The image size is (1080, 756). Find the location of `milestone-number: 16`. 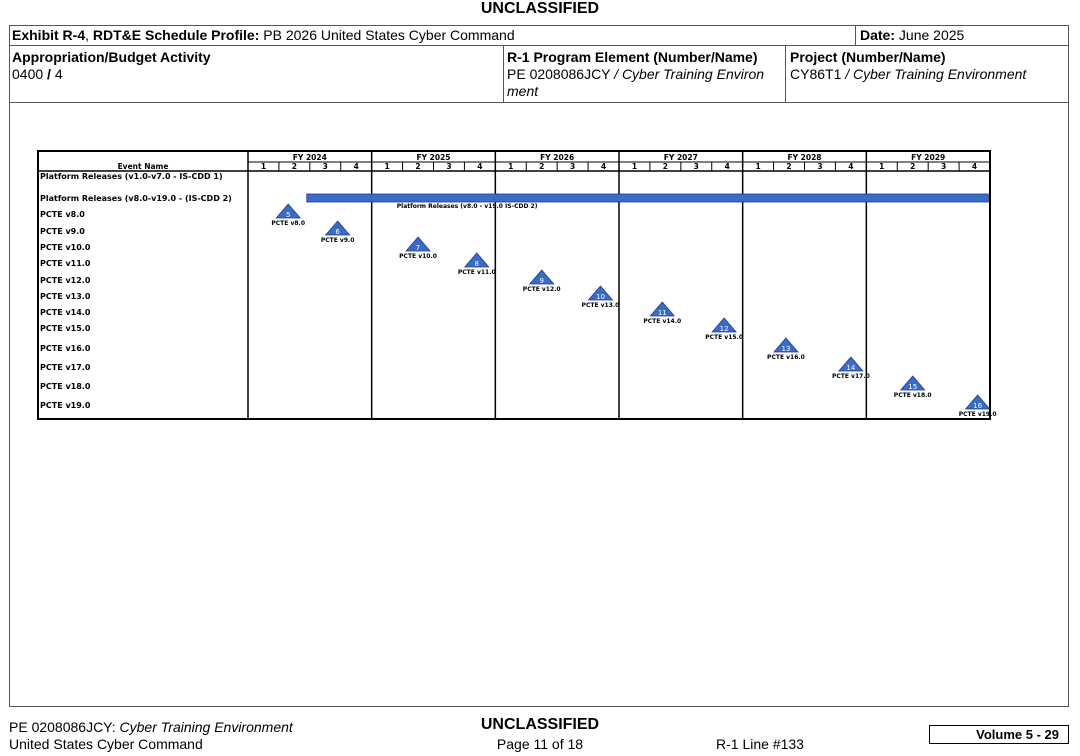

milestone-number: 16 is located at coordinates (977, 406).